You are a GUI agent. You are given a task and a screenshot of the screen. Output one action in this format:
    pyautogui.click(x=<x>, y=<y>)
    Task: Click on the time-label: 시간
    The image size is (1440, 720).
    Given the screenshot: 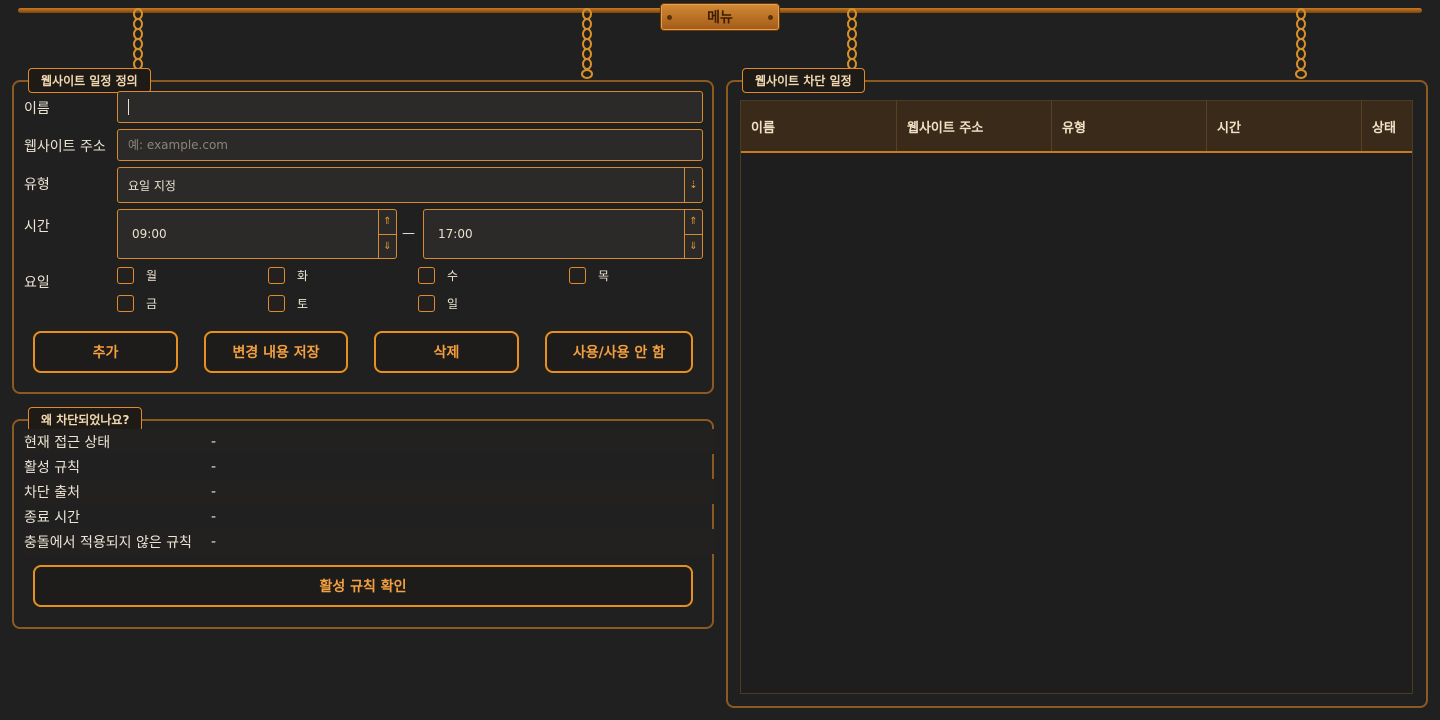 What is the action you would take?
    pyautogui.click(x=37, y=227)
    